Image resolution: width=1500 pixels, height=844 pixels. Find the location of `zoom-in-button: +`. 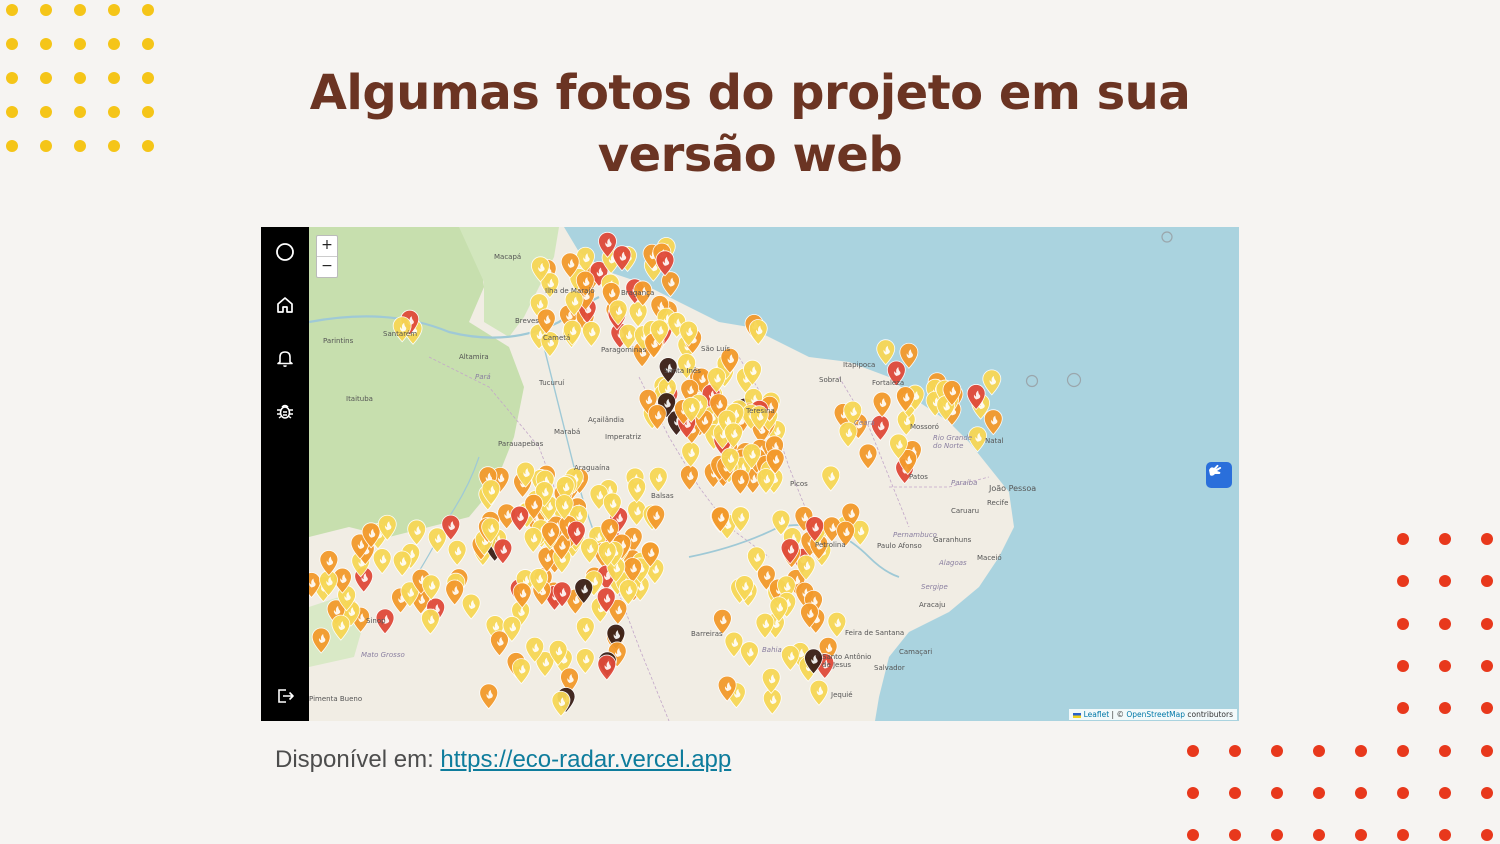

zoom-in-button: + is located at coordinates (327, 246).